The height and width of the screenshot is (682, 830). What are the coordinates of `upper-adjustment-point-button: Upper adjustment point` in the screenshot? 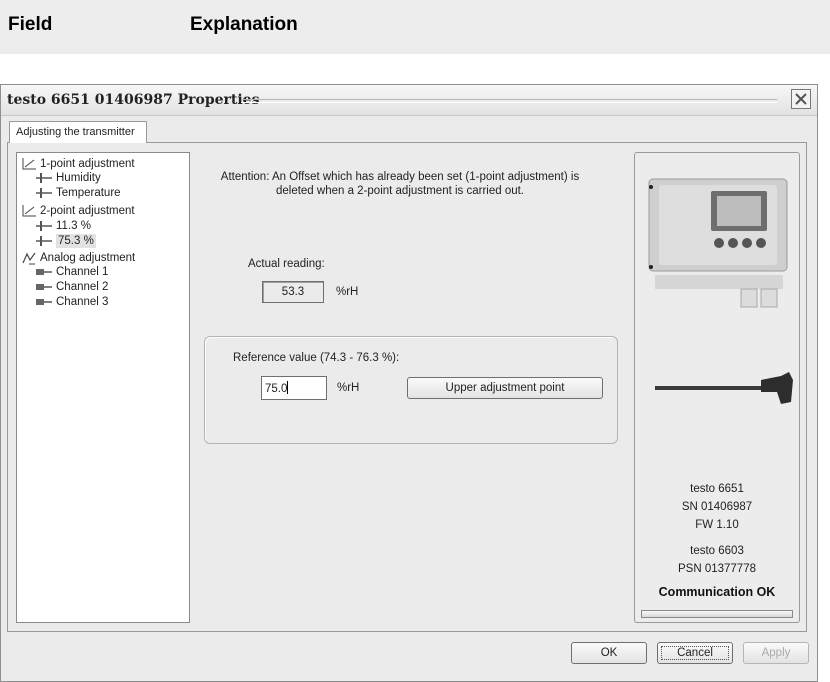 It's located at (505, 388).